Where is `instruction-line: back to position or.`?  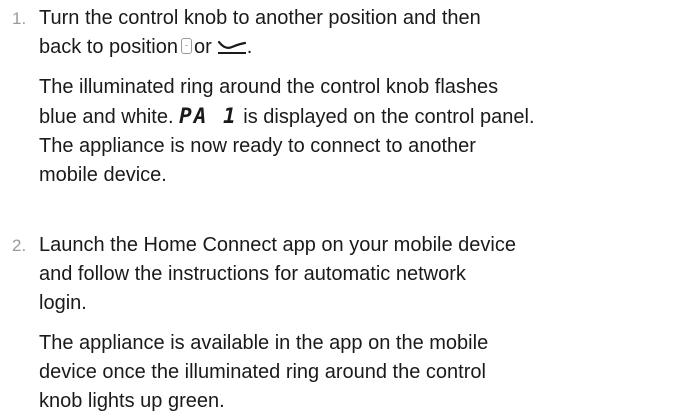 instruction-line: back to position or. is located at coordinates (368, 47).